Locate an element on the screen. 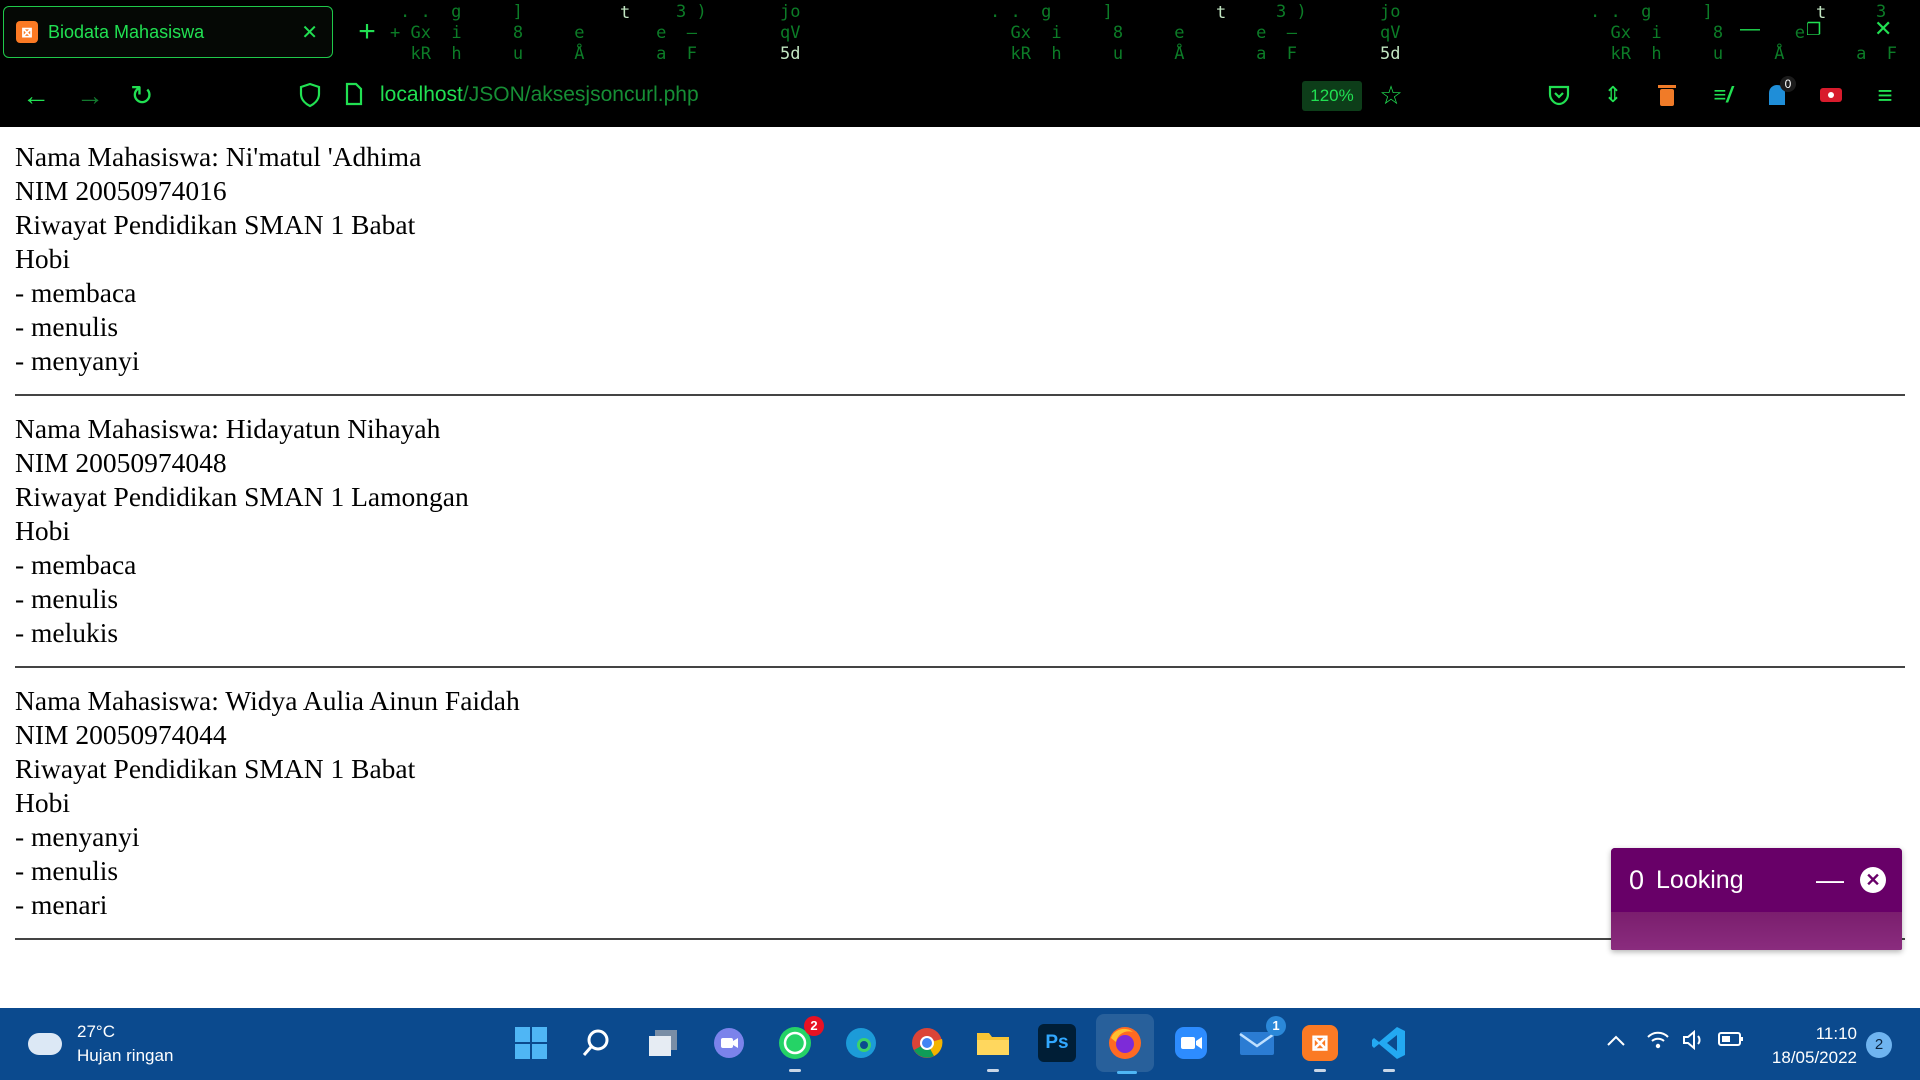 The width and height of the screenshot is (1920, 1080). url-field: localhost/JSON/aksesjsoncurl.php is located at coordinates (539, 95).